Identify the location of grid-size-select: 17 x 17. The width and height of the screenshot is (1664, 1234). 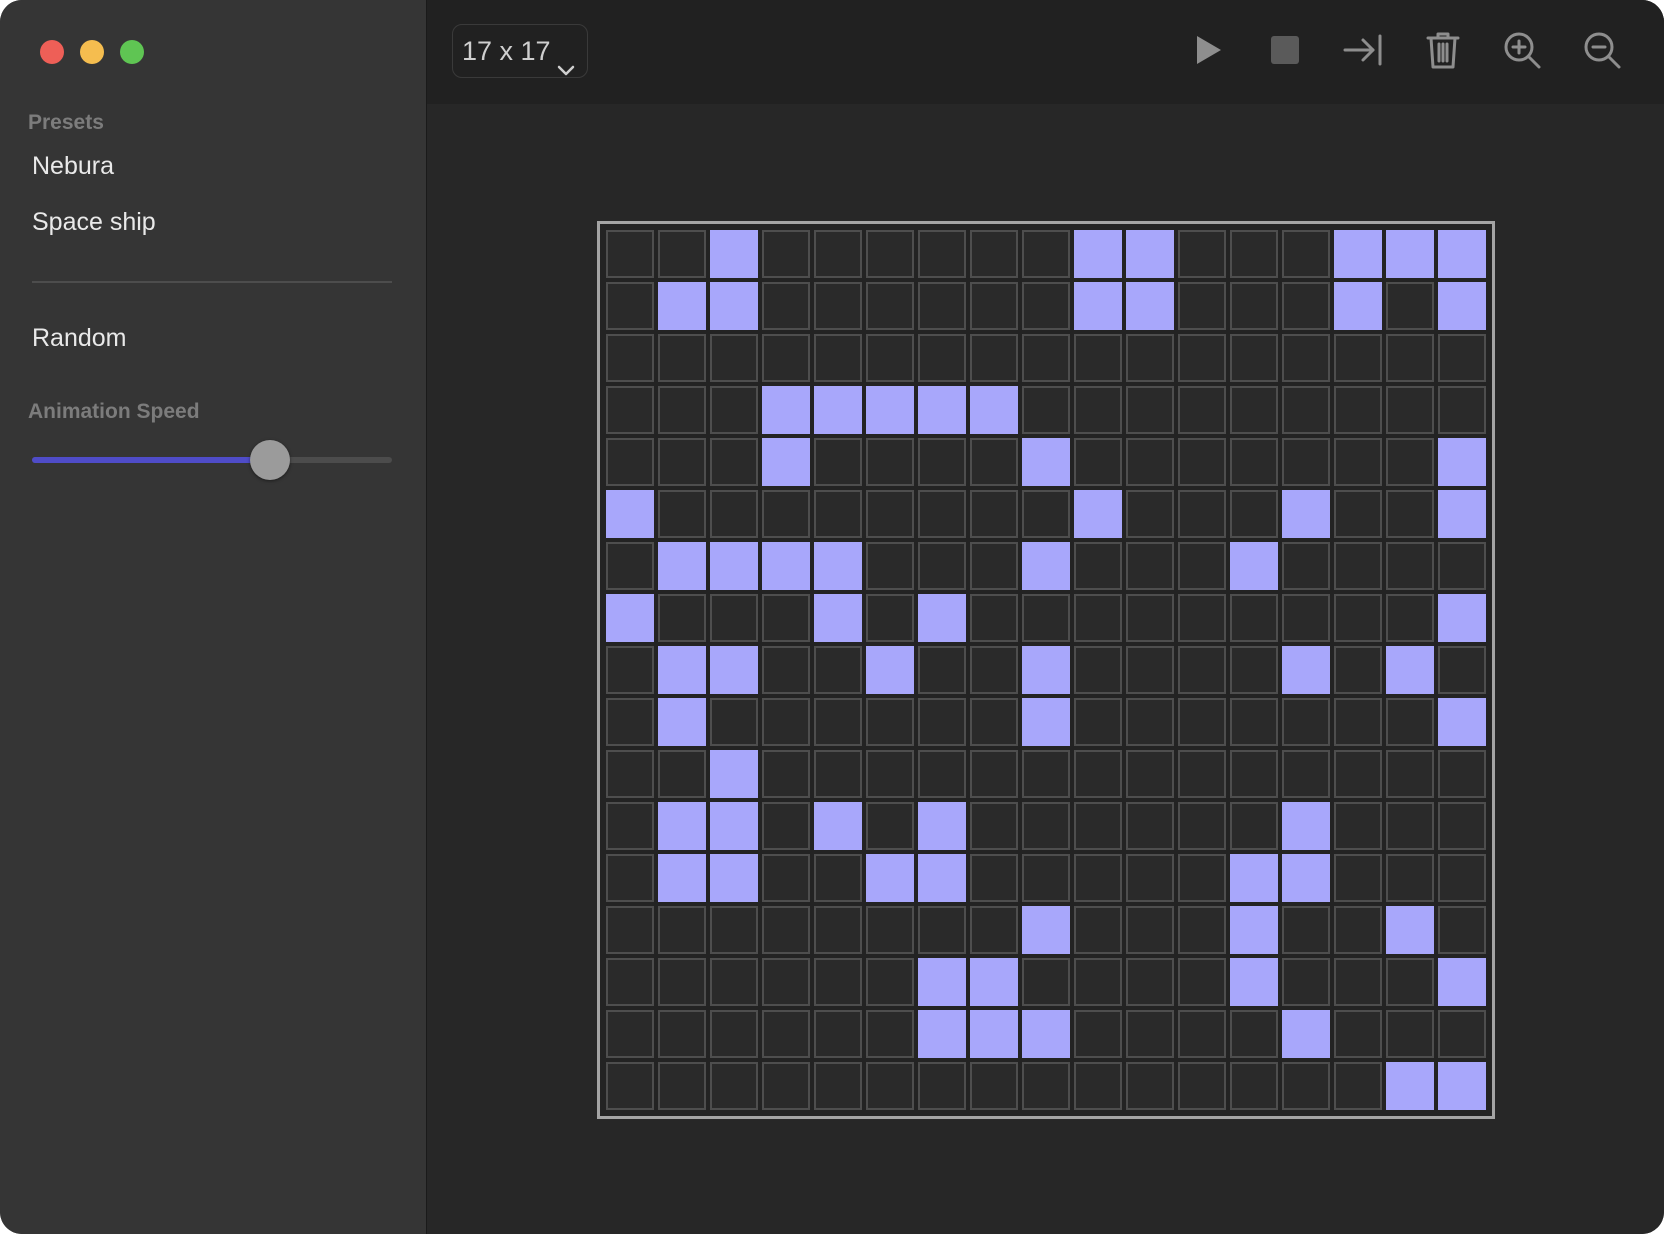
(520, 51).